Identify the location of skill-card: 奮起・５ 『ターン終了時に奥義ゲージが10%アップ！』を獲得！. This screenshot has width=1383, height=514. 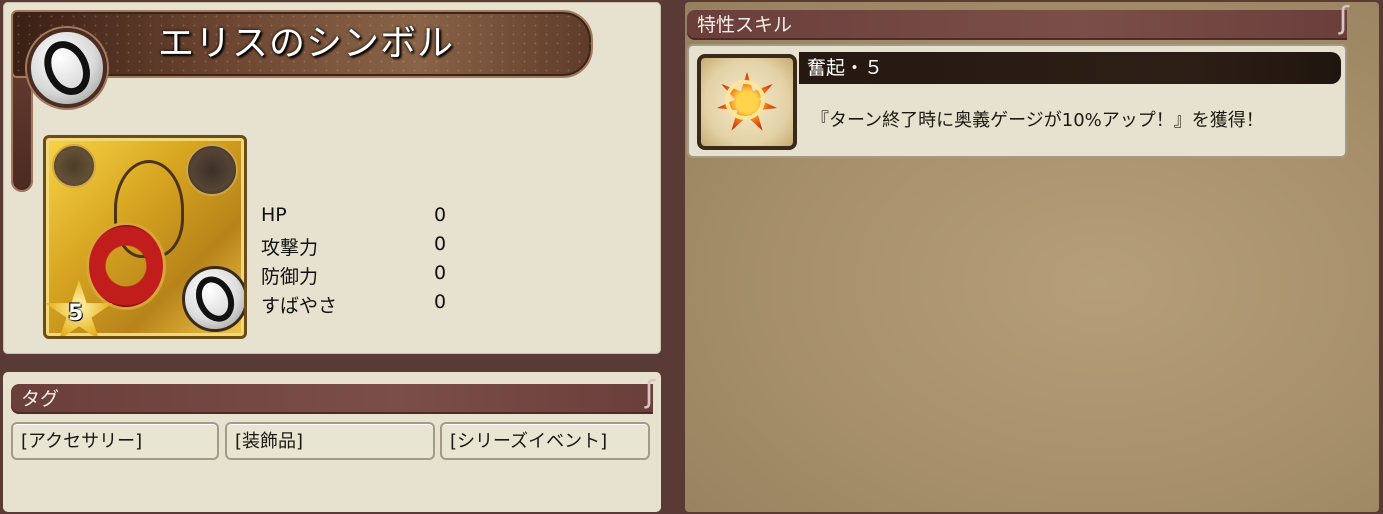
(1017, 101).